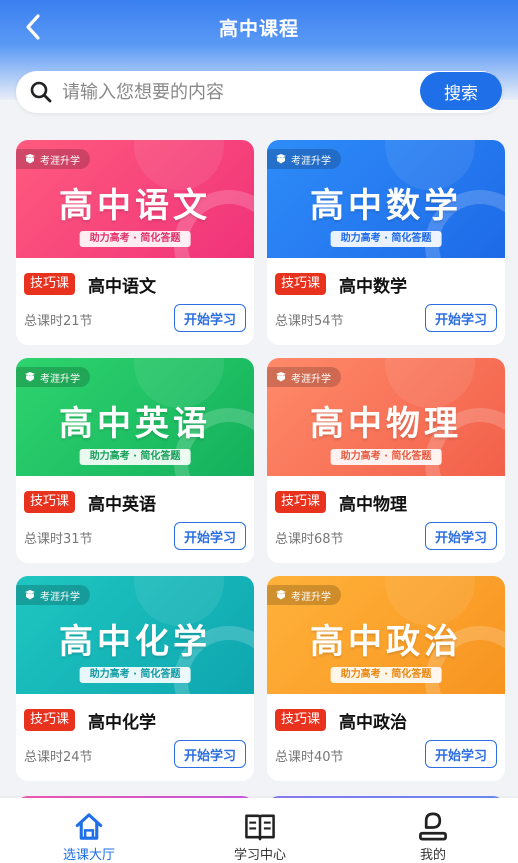 The width and height of the screenshot is (518, 863). I want to click on course-name: 高中英语, so click(122, 505).